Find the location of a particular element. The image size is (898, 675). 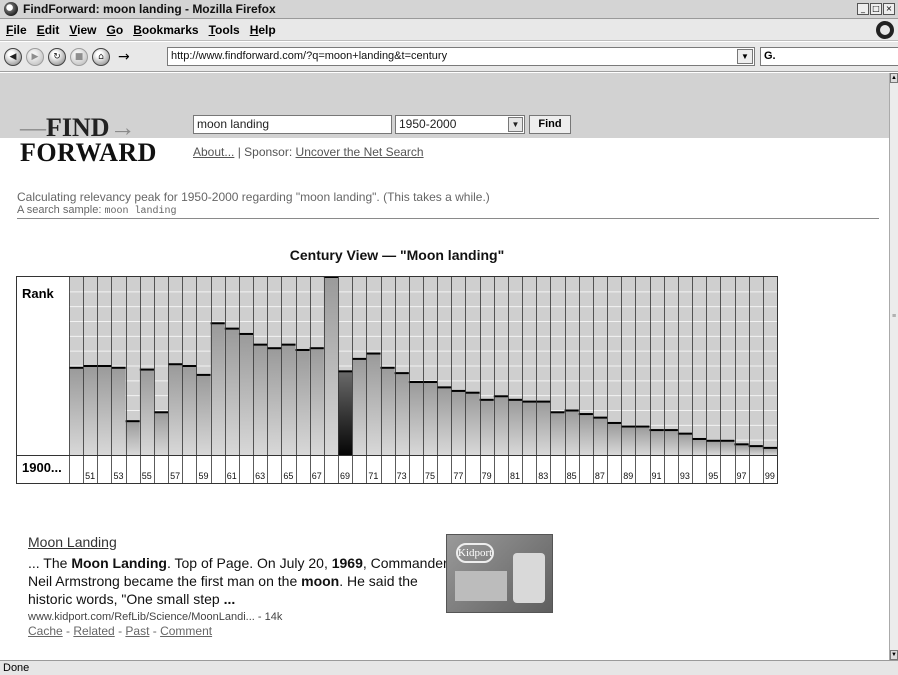

menu-bar: File Edit View Go Bookmarks Tools Help is located at coordinates (449, 30).